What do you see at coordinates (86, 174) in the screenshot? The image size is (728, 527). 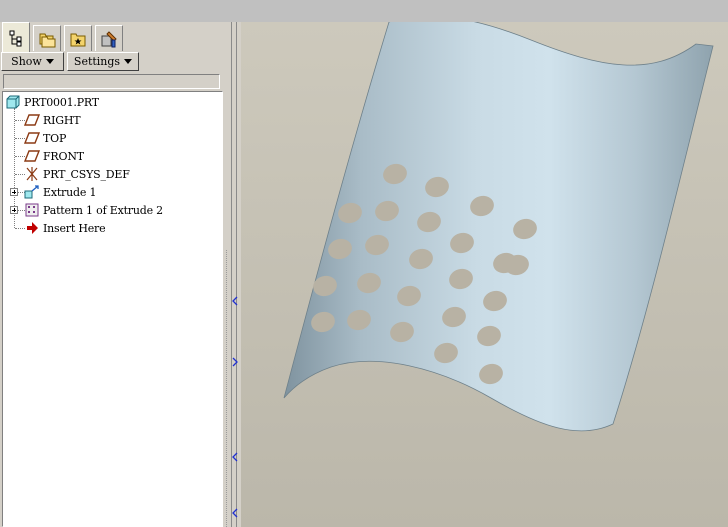 I see `tree-item-label: PRT_CSYS_DEF` at bounding box center [86, 174].